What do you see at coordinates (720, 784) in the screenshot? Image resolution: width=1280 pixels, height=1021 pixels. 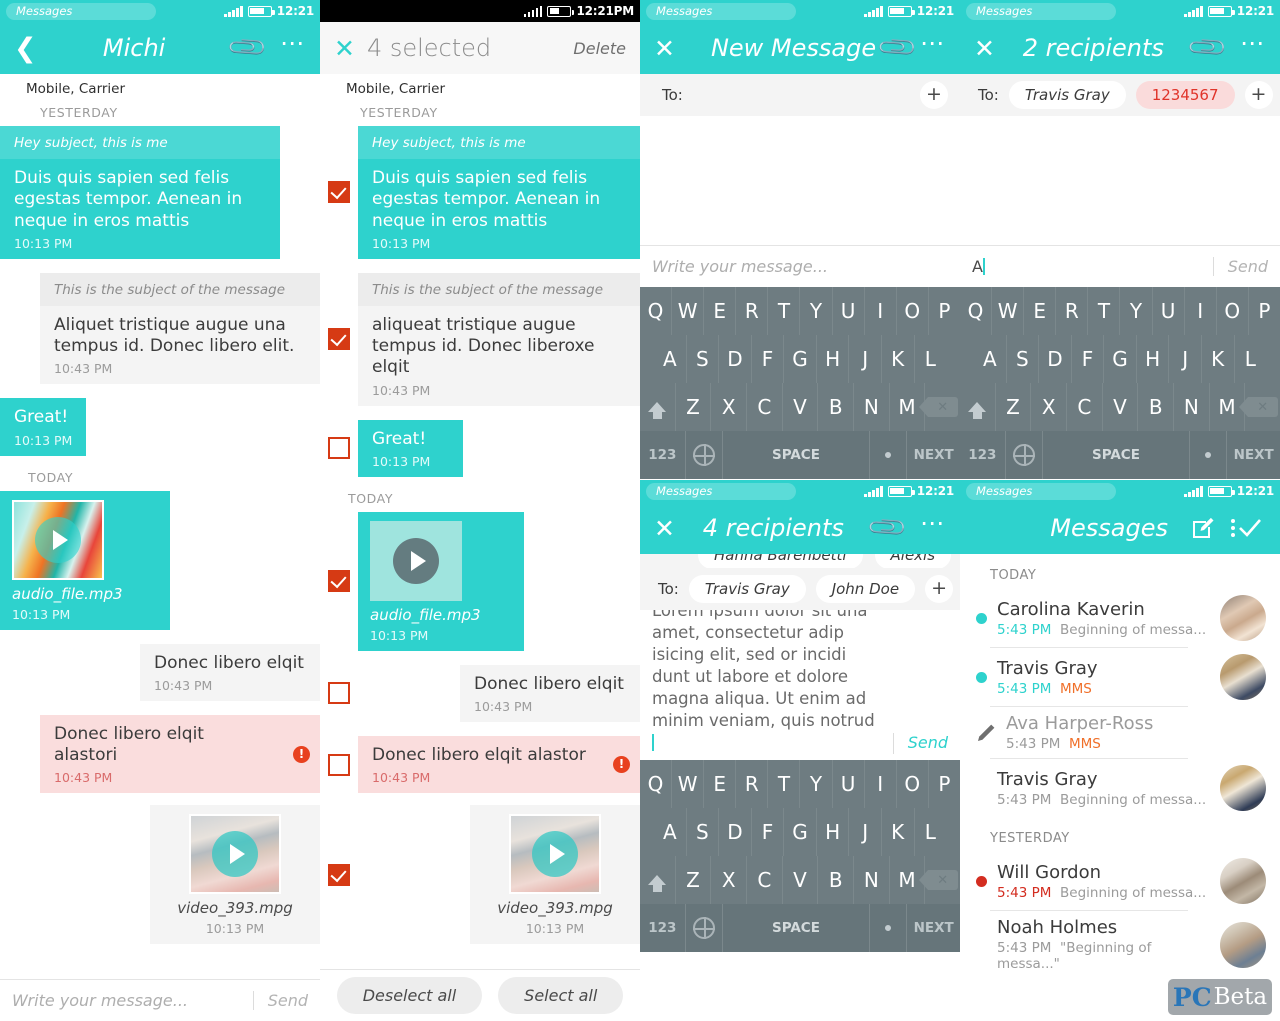 I see `key-e: E` at bounding box center [720, 784].